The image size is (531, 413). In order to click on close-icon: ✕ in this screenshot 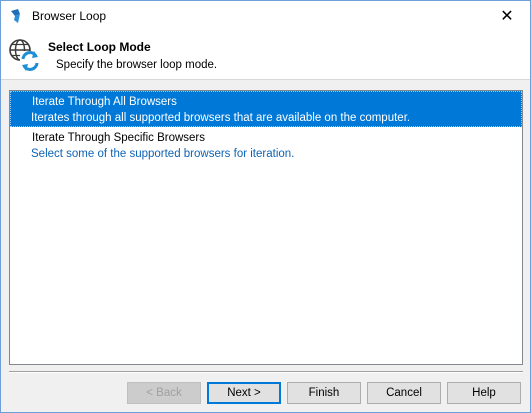, I will do `click(507, 16)`.